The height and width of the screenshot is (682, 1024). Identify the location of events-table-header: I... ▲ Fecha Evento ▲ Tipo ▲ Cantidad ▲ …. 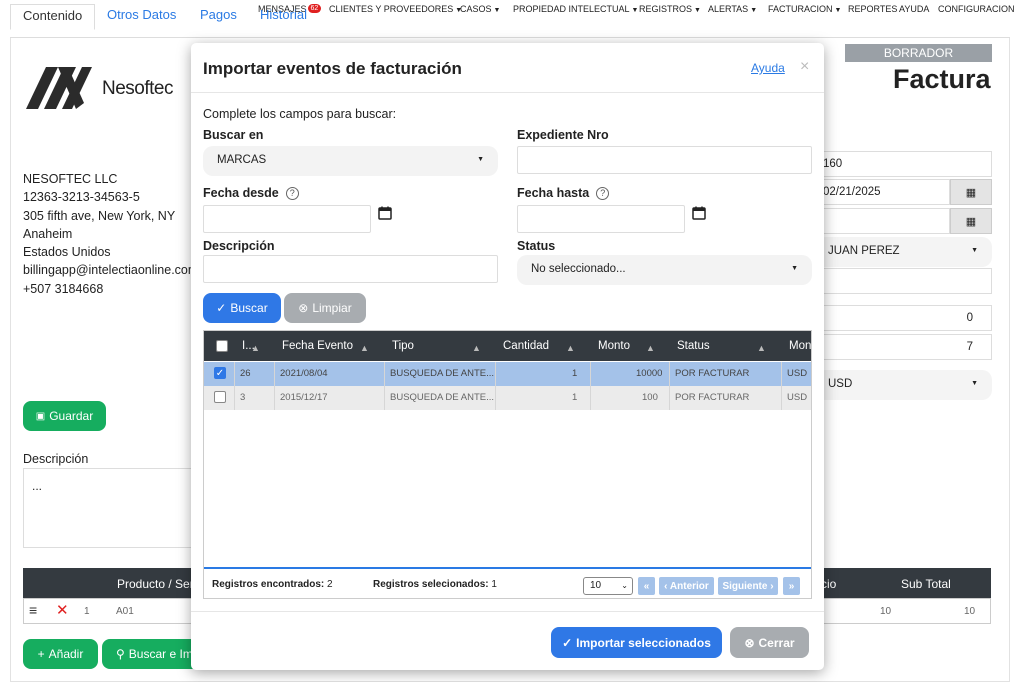
(507, 346).